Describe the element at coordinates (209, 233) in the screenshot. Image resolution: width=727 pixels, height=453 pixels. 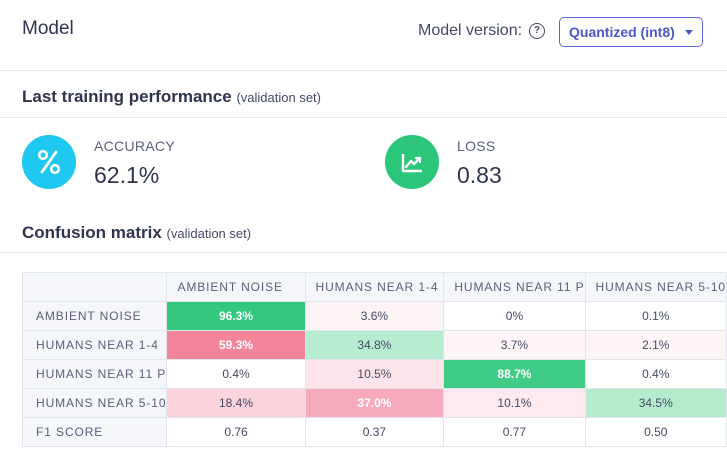
I see `confusion-subheading: (validation set)` at that location.